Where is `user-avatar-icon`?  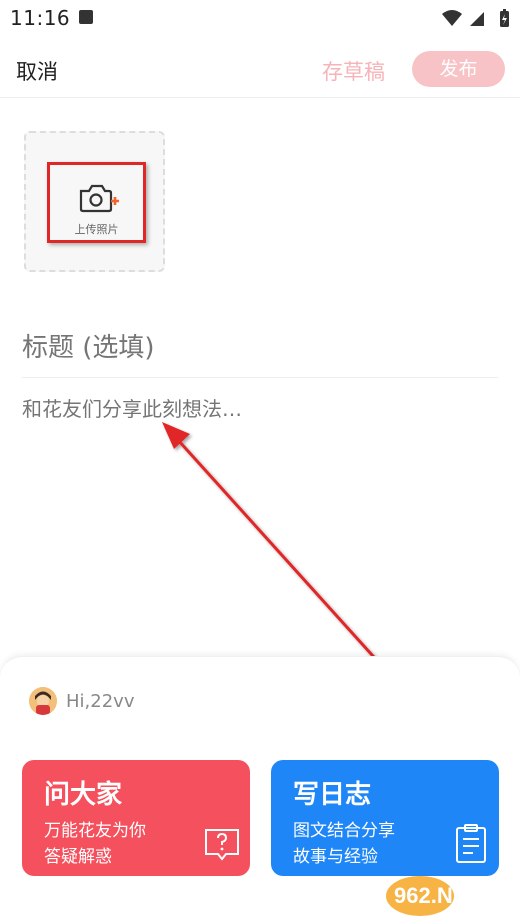
user-avatar-icon is located at coordinates (43, 701).